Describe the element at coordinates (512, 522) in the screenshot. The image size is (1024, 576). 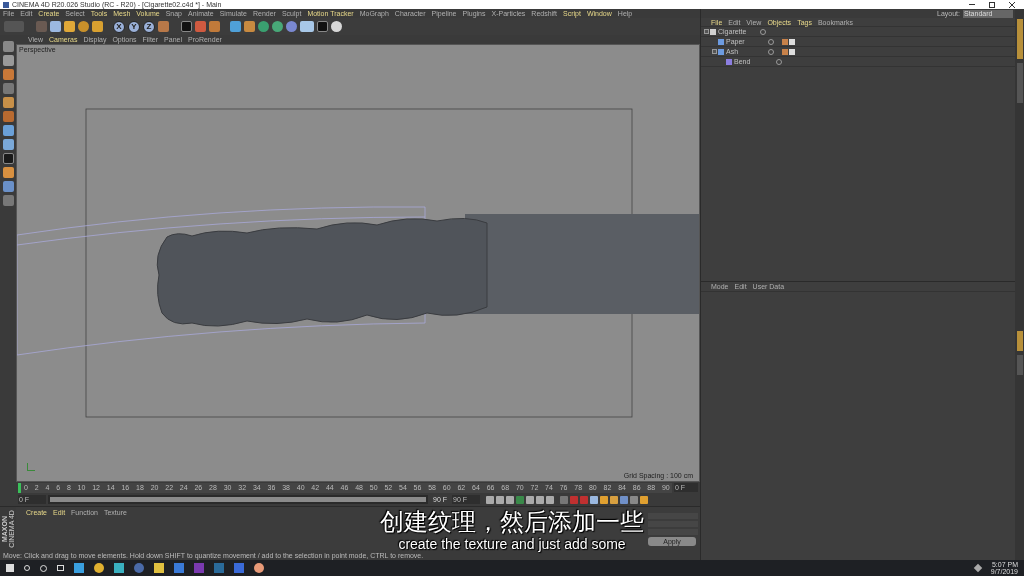
I see `chinese-subtitle: 创建纹理，然后添加一些` at that location.